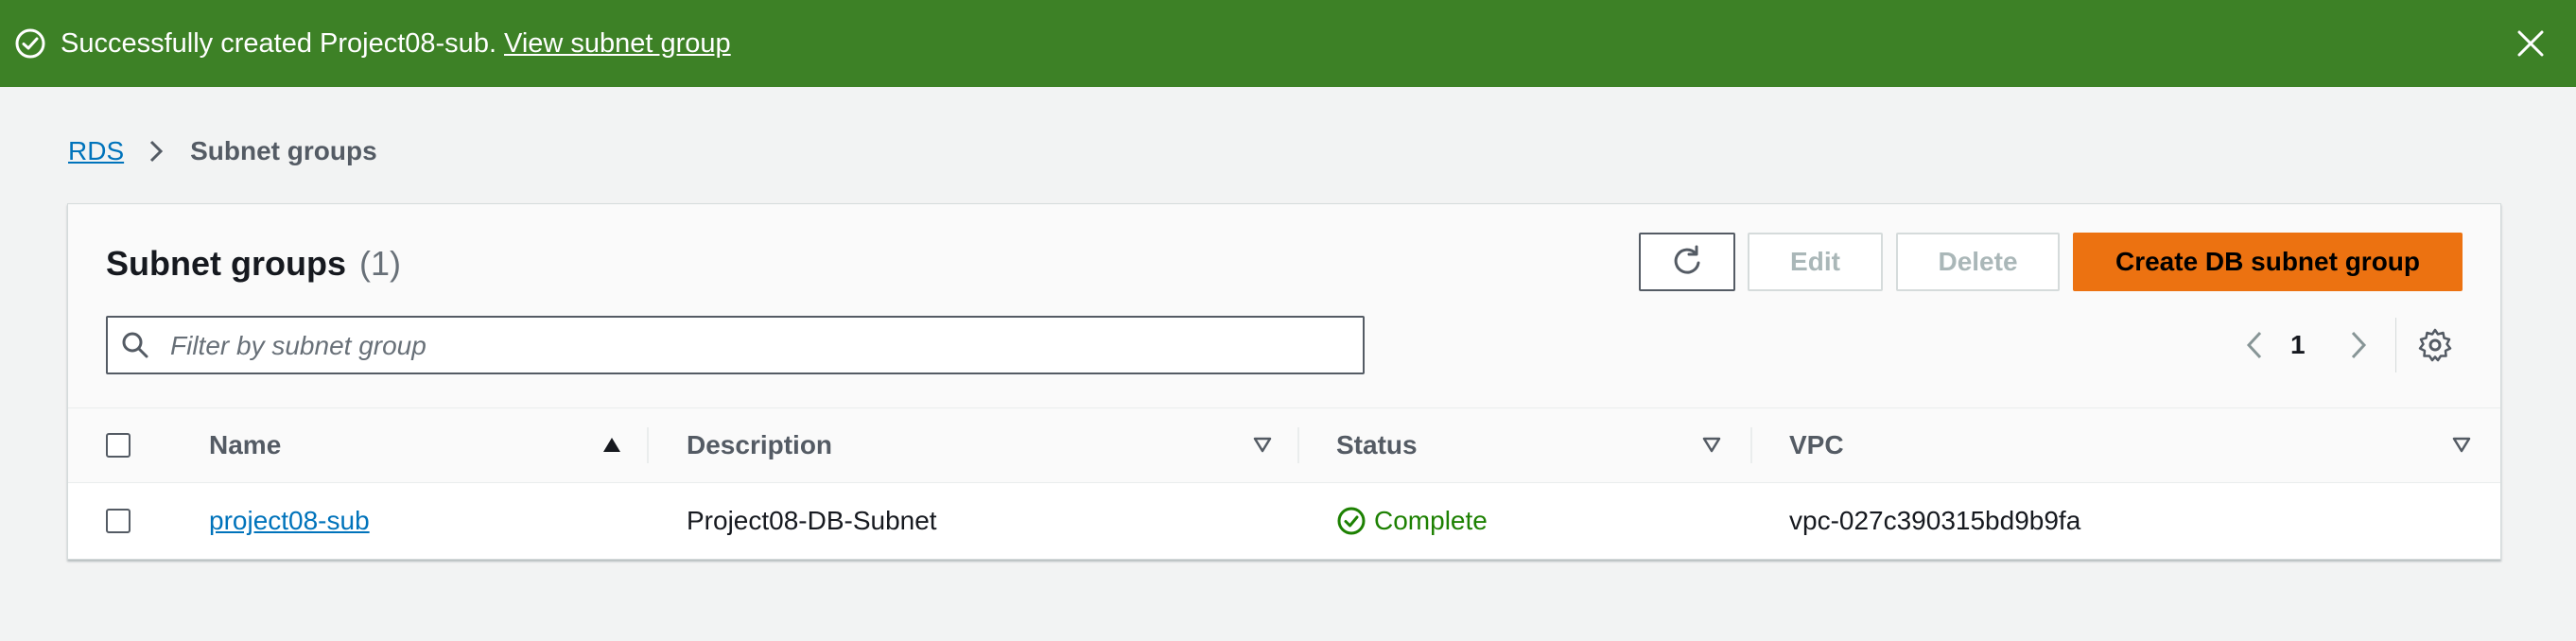 This screenshot has height=641, width=2576. What do you see at coordinates (283, 150) in the screenshot?
I see `breadcrumb-current: Subnet groups` at bounding box center [283, 150].